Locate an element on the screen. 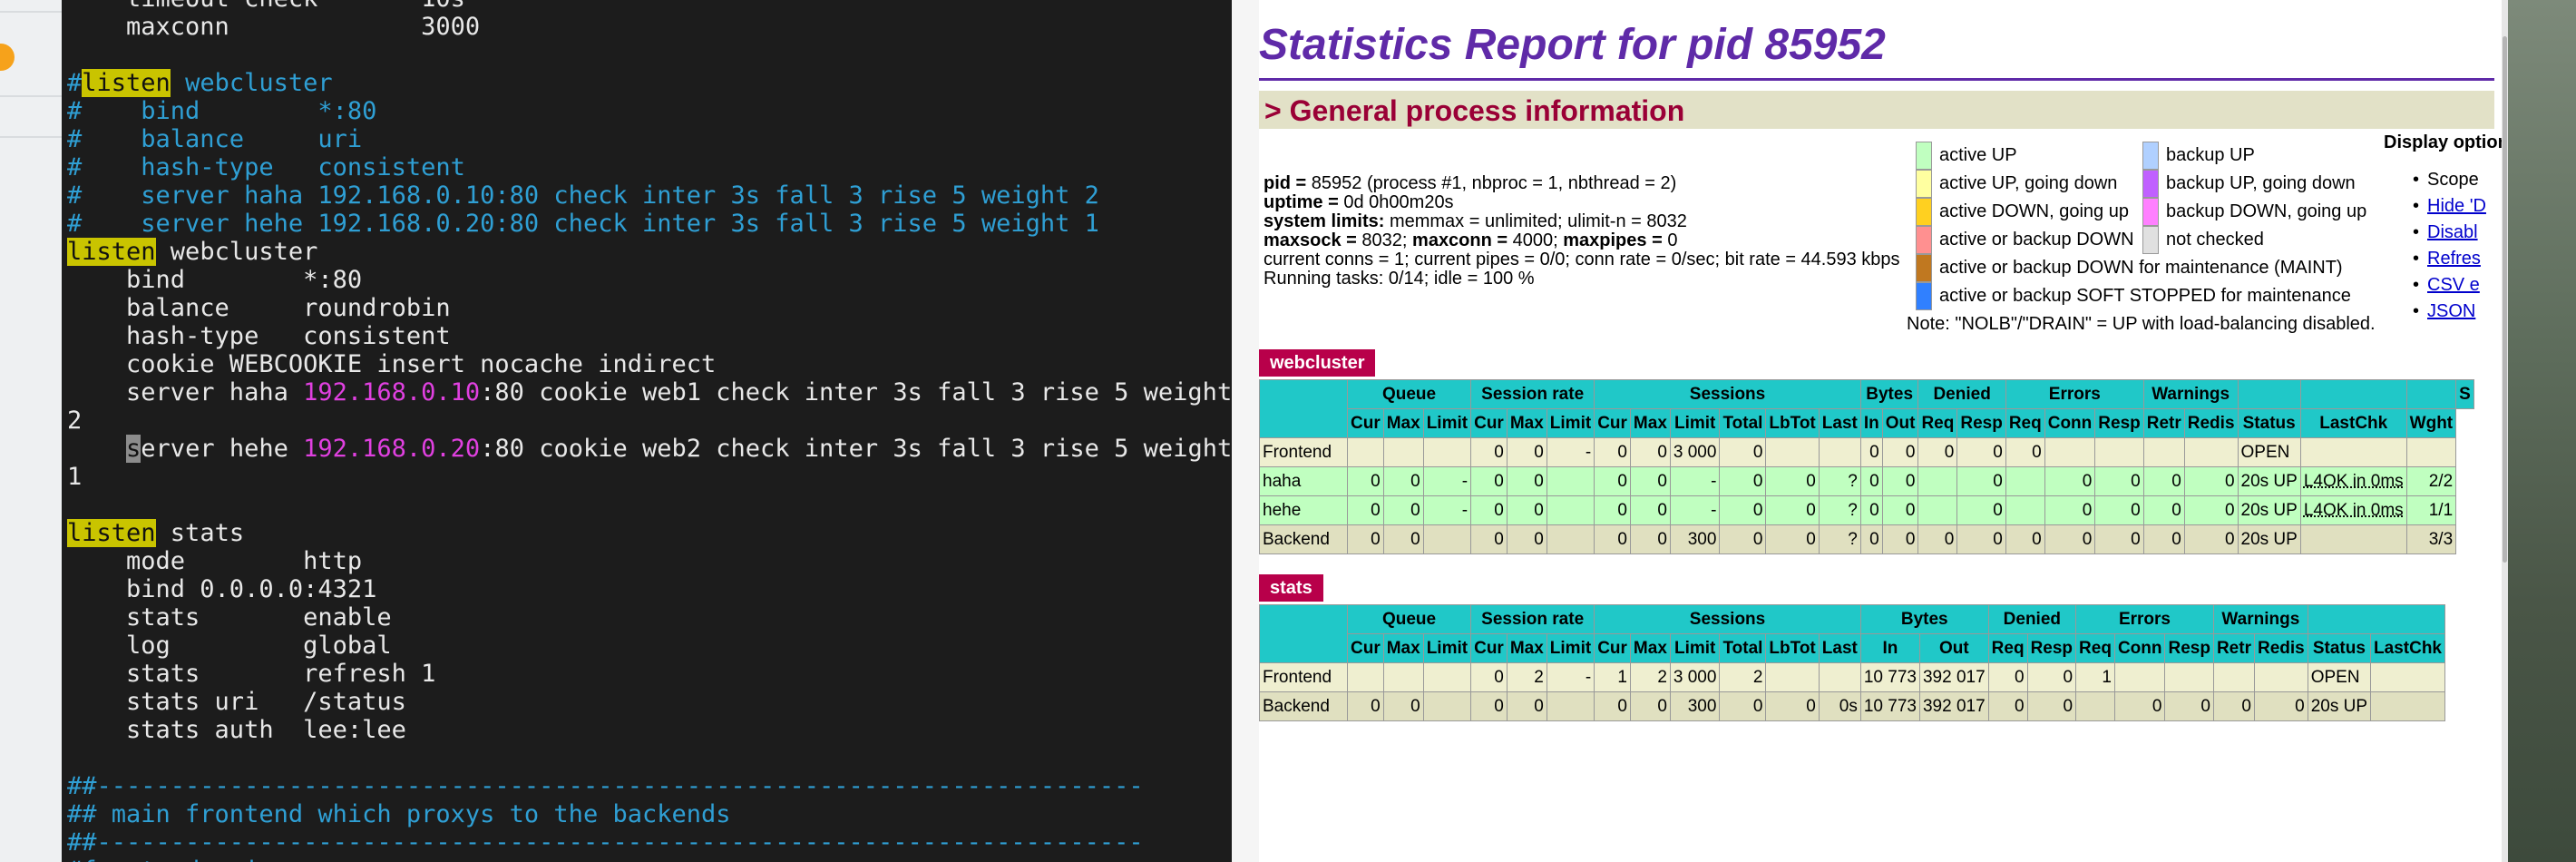  info-key: maxsock = is located at coordinates (1313, 240).